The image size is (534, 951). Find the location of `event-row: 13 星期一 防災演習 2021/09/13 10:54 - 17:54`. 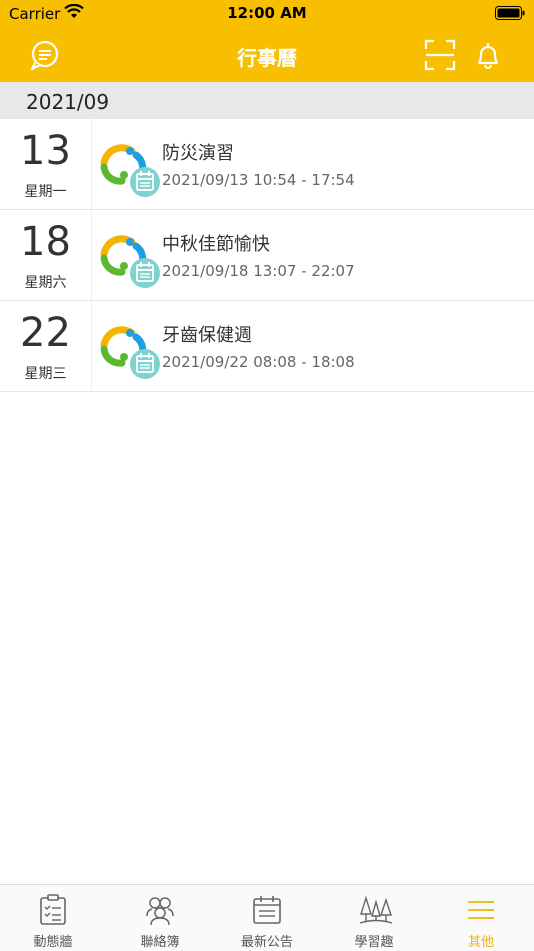

event-row: 13 星期一 防災演習 2021/09/13 10:54 - 17:54 is located at coordinates (267, 164).